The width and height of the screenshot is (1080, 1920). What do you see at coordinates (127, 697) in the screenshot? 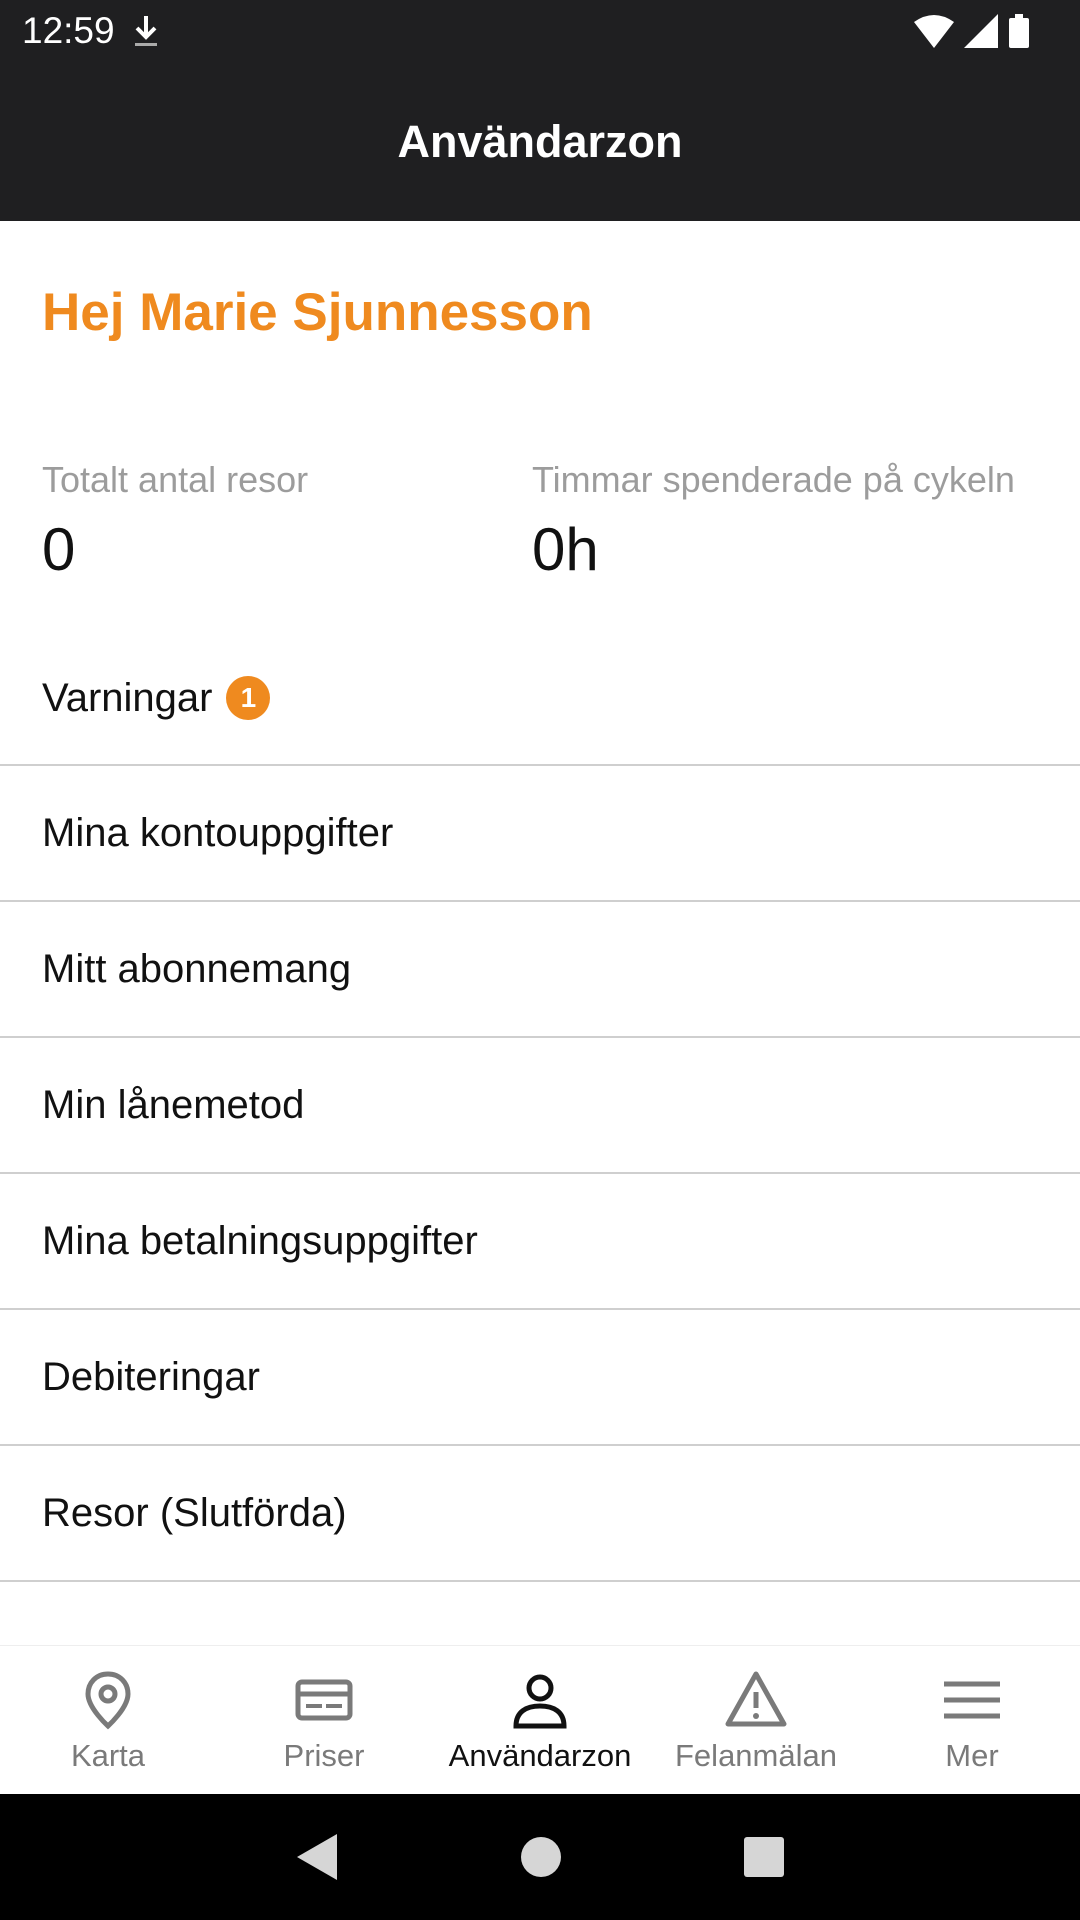
I see `menu-item-label: Varningar` at bounding box center [127, 697].